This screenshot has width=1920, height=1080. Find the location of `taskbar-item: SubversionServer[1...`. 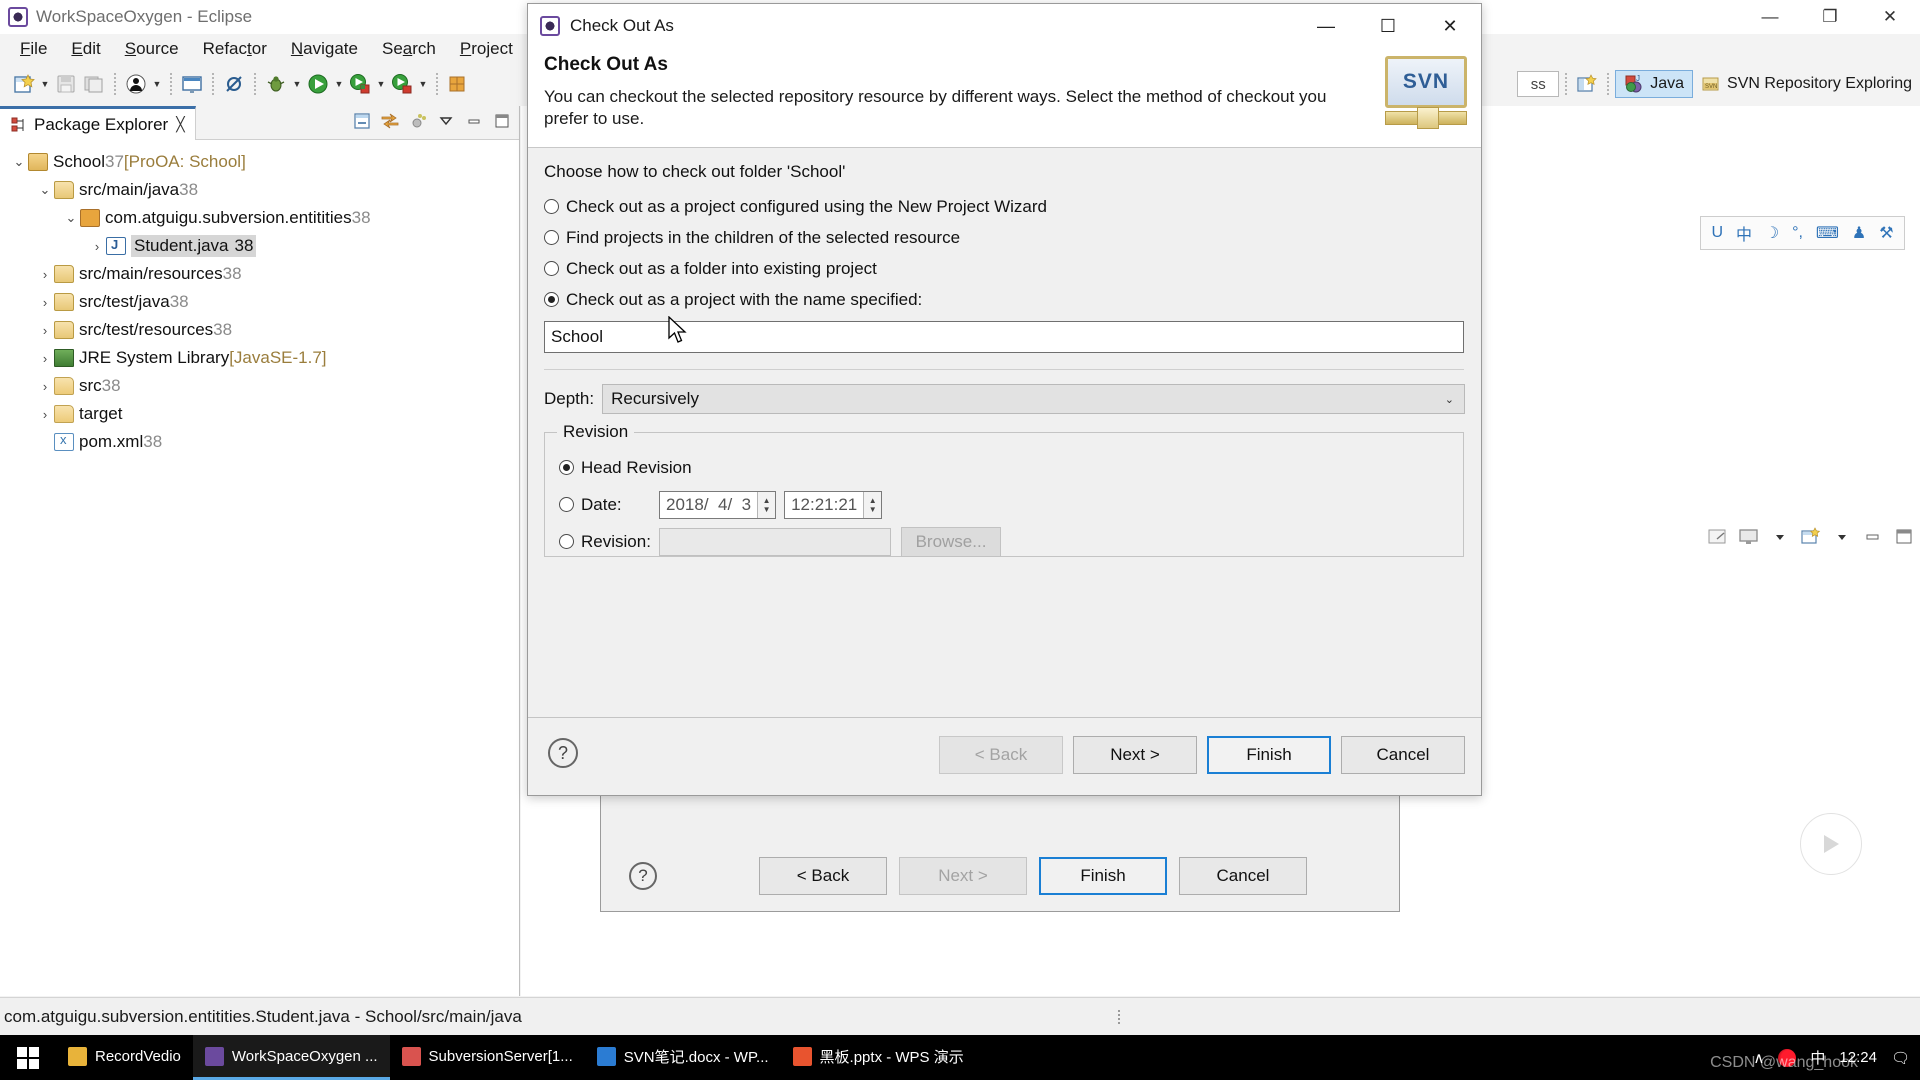

taskbar-item: SubversionServer[1... is located at coordinates (487, 1057).